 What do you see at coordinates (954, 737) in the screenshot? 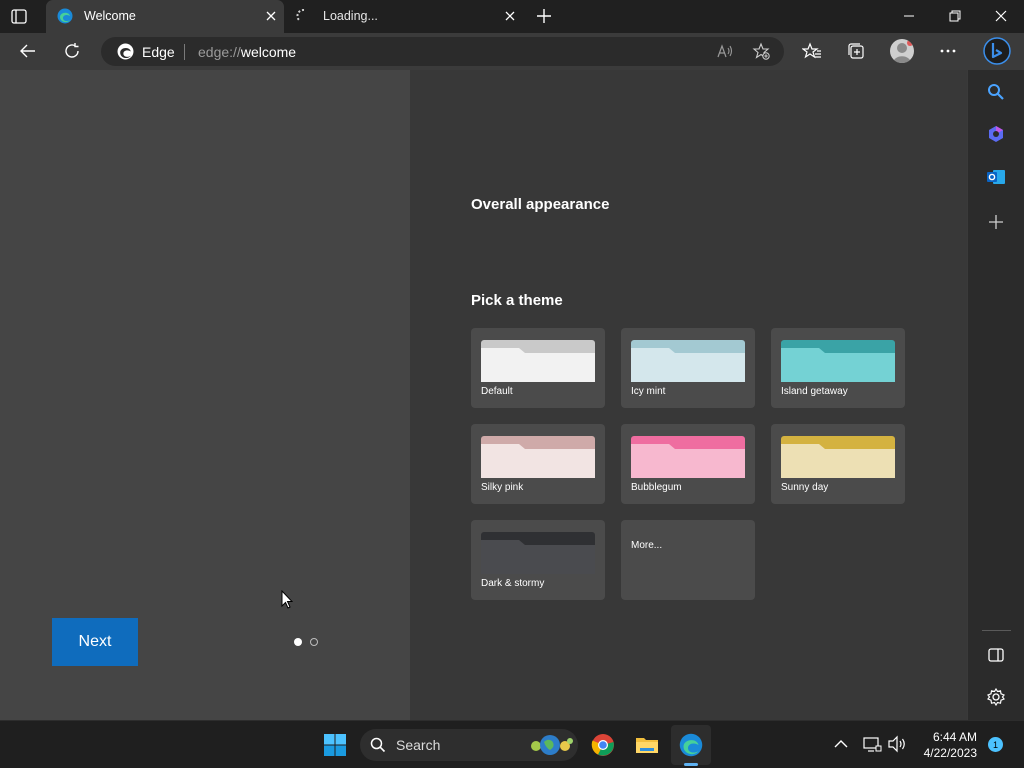
I see `clock-time: 6:44 AM` at bounding box center [954, 737].